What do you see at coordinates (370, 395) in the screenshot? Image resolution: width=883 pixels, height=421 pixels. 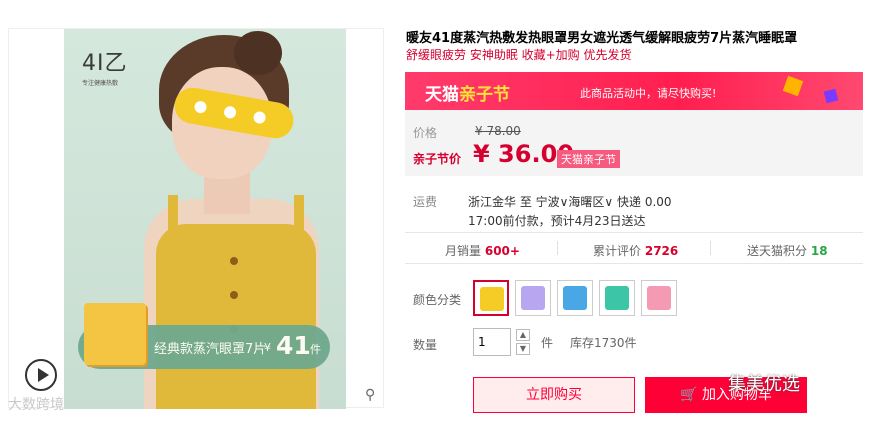 I see `zoom-search-icon: ⚲` at bounding box center [370, 395].